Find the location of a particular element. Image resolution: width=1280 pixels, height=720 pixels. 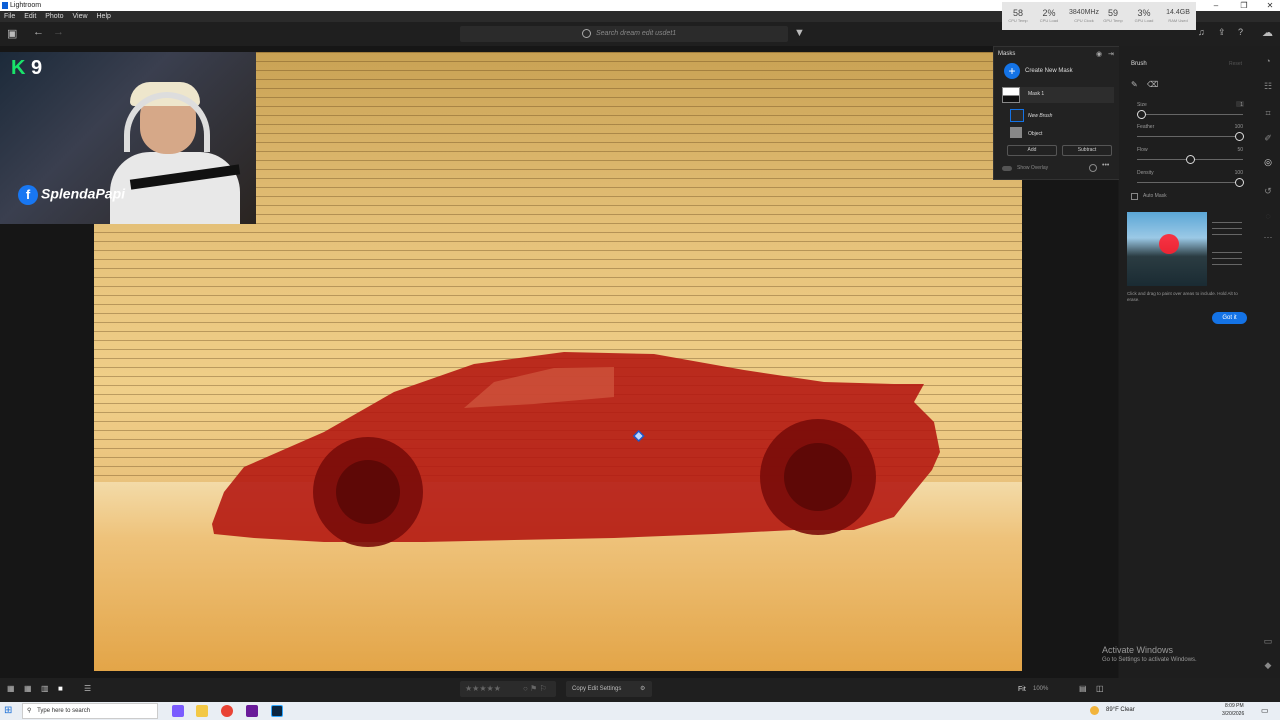

stat-ram-used: 14.4GB RAM Used is located at coordinates (1178, 16).